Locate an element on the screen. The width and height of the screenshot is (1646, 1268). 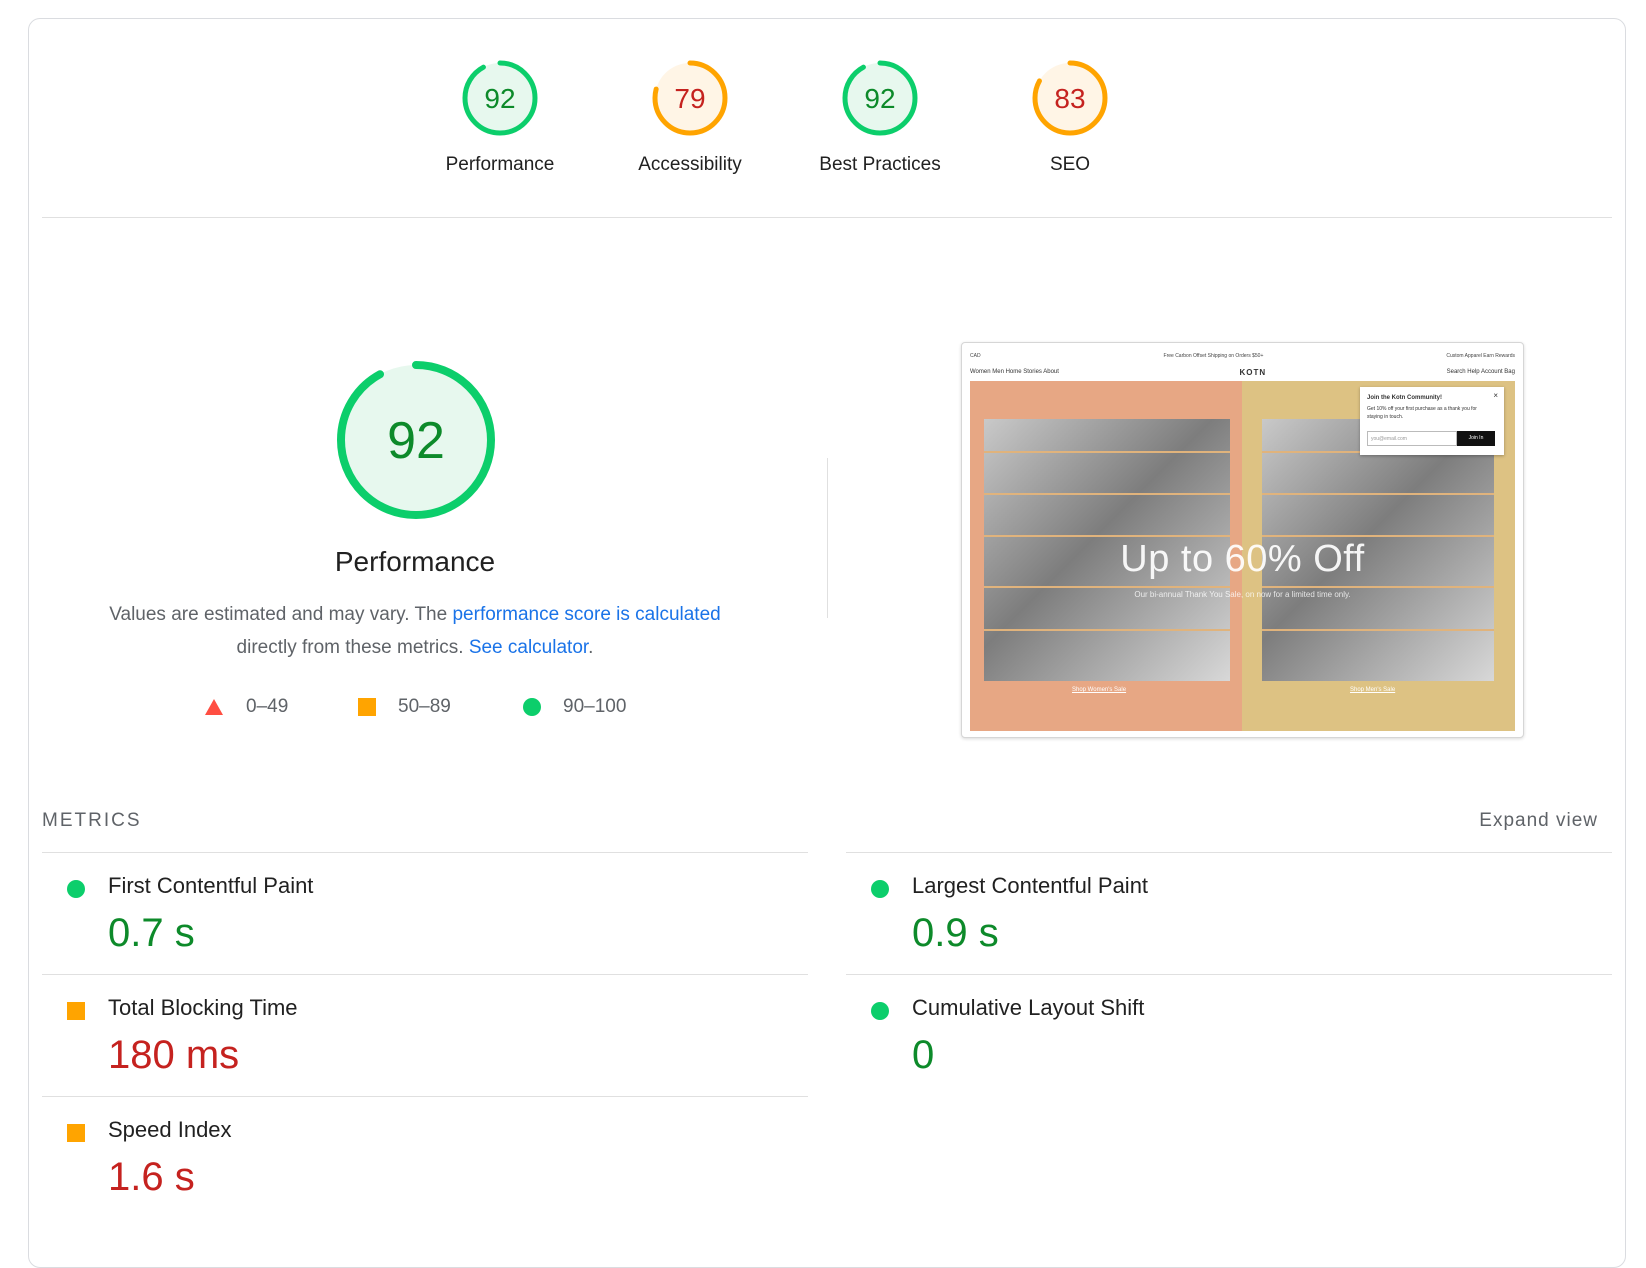
metric-total-blocking-time: Total Blocking Time 180 ms is located at coordinates (425, 1035).